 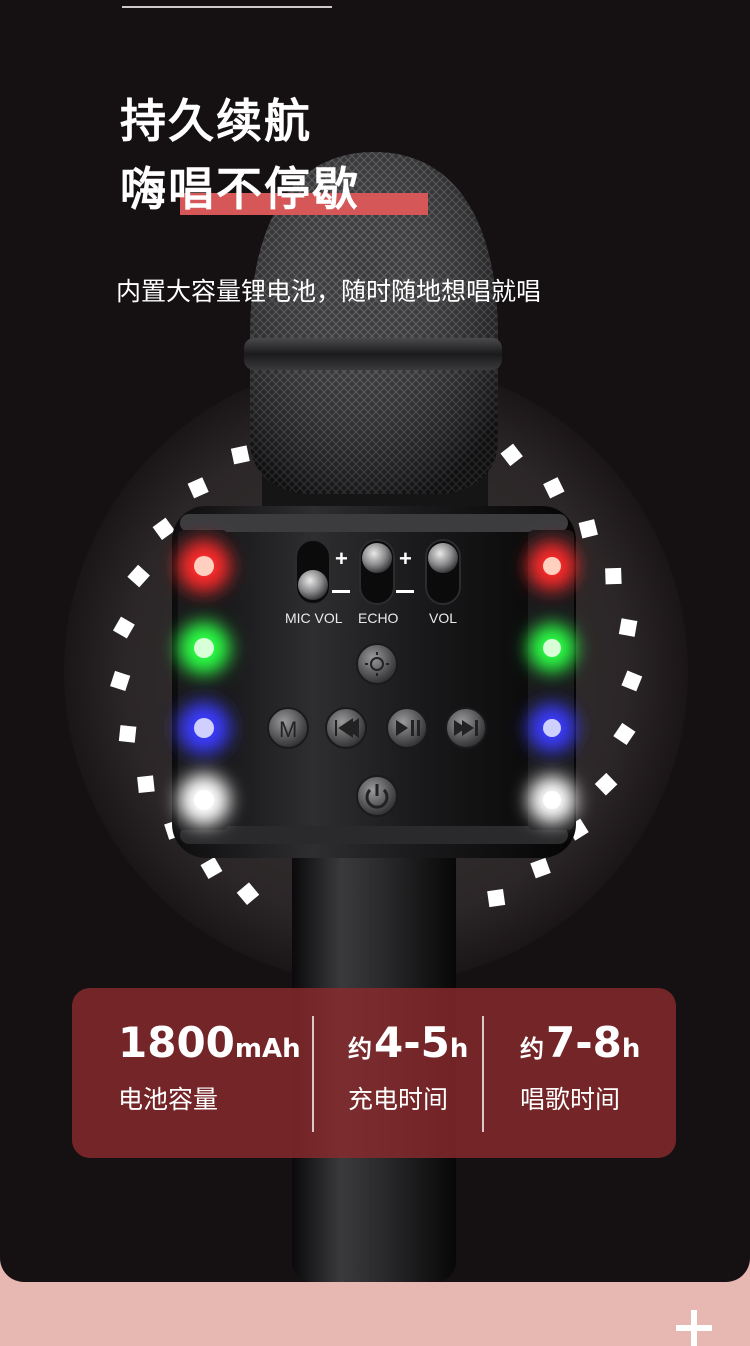 What do you see at coordinates (176, 1042) in the screenshot?
I see `spec-battery-value: 1800` at bounding box center [176, 1042].